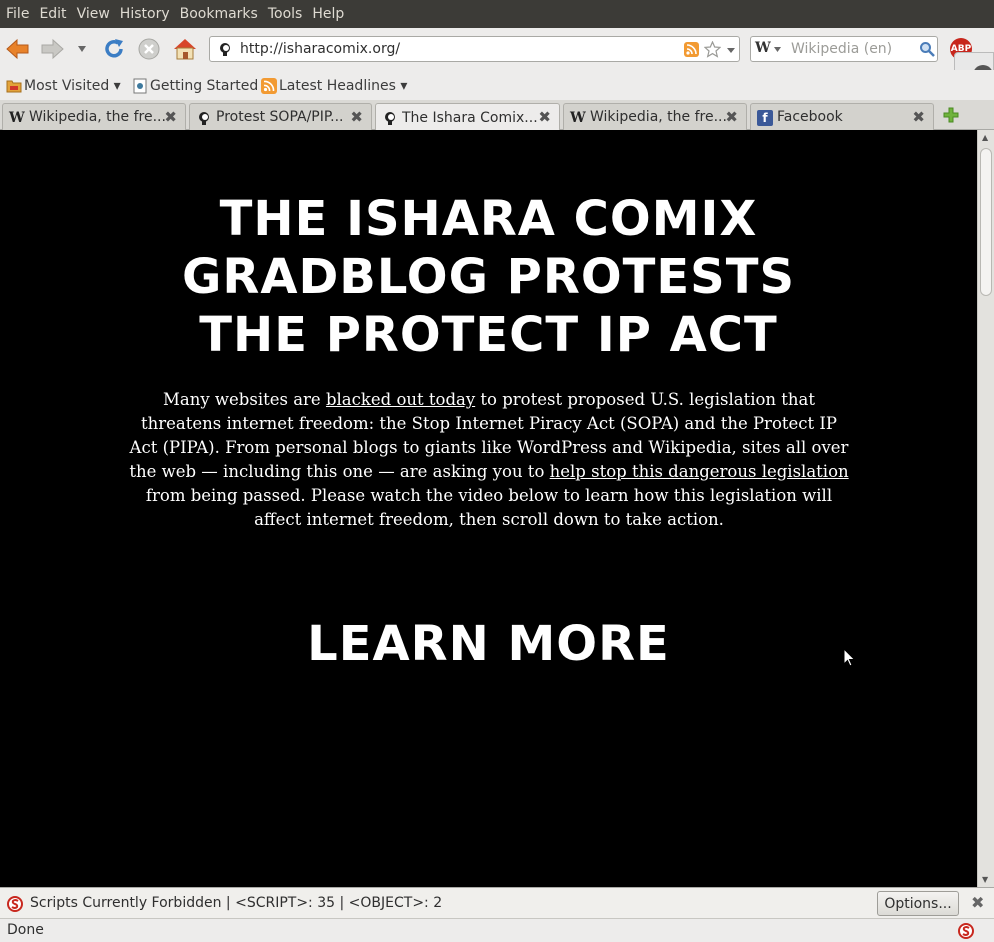 This screenshot has height=942, width=994. Describe the element at coordinates (985, 137) in the screenshot. I see `scroll-up-icon: ▲` at that location.